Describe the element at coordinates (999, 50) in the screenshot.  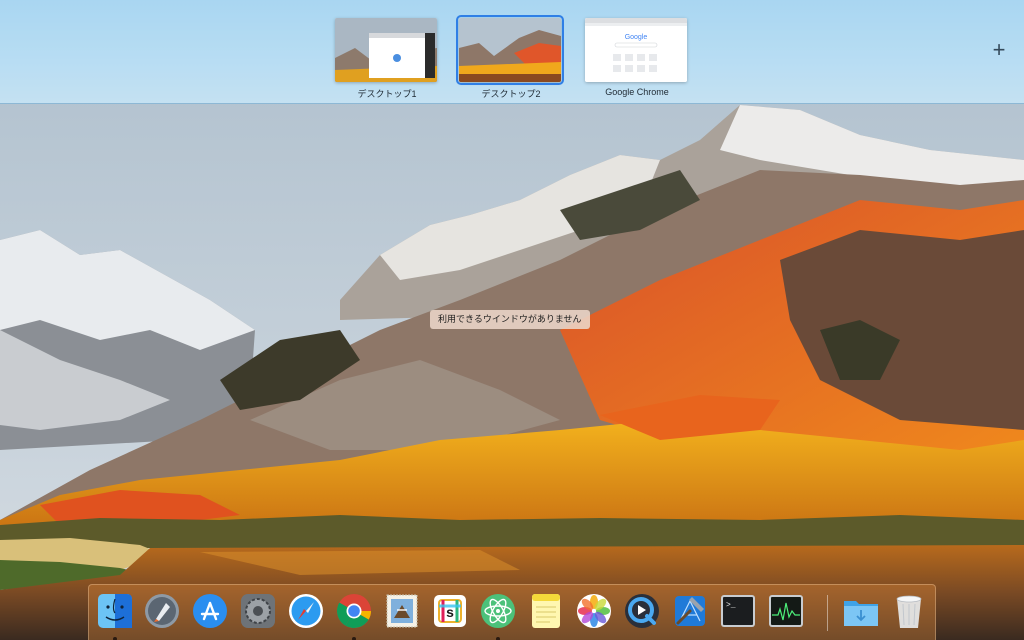
I see `add-space-button: +` at that location.